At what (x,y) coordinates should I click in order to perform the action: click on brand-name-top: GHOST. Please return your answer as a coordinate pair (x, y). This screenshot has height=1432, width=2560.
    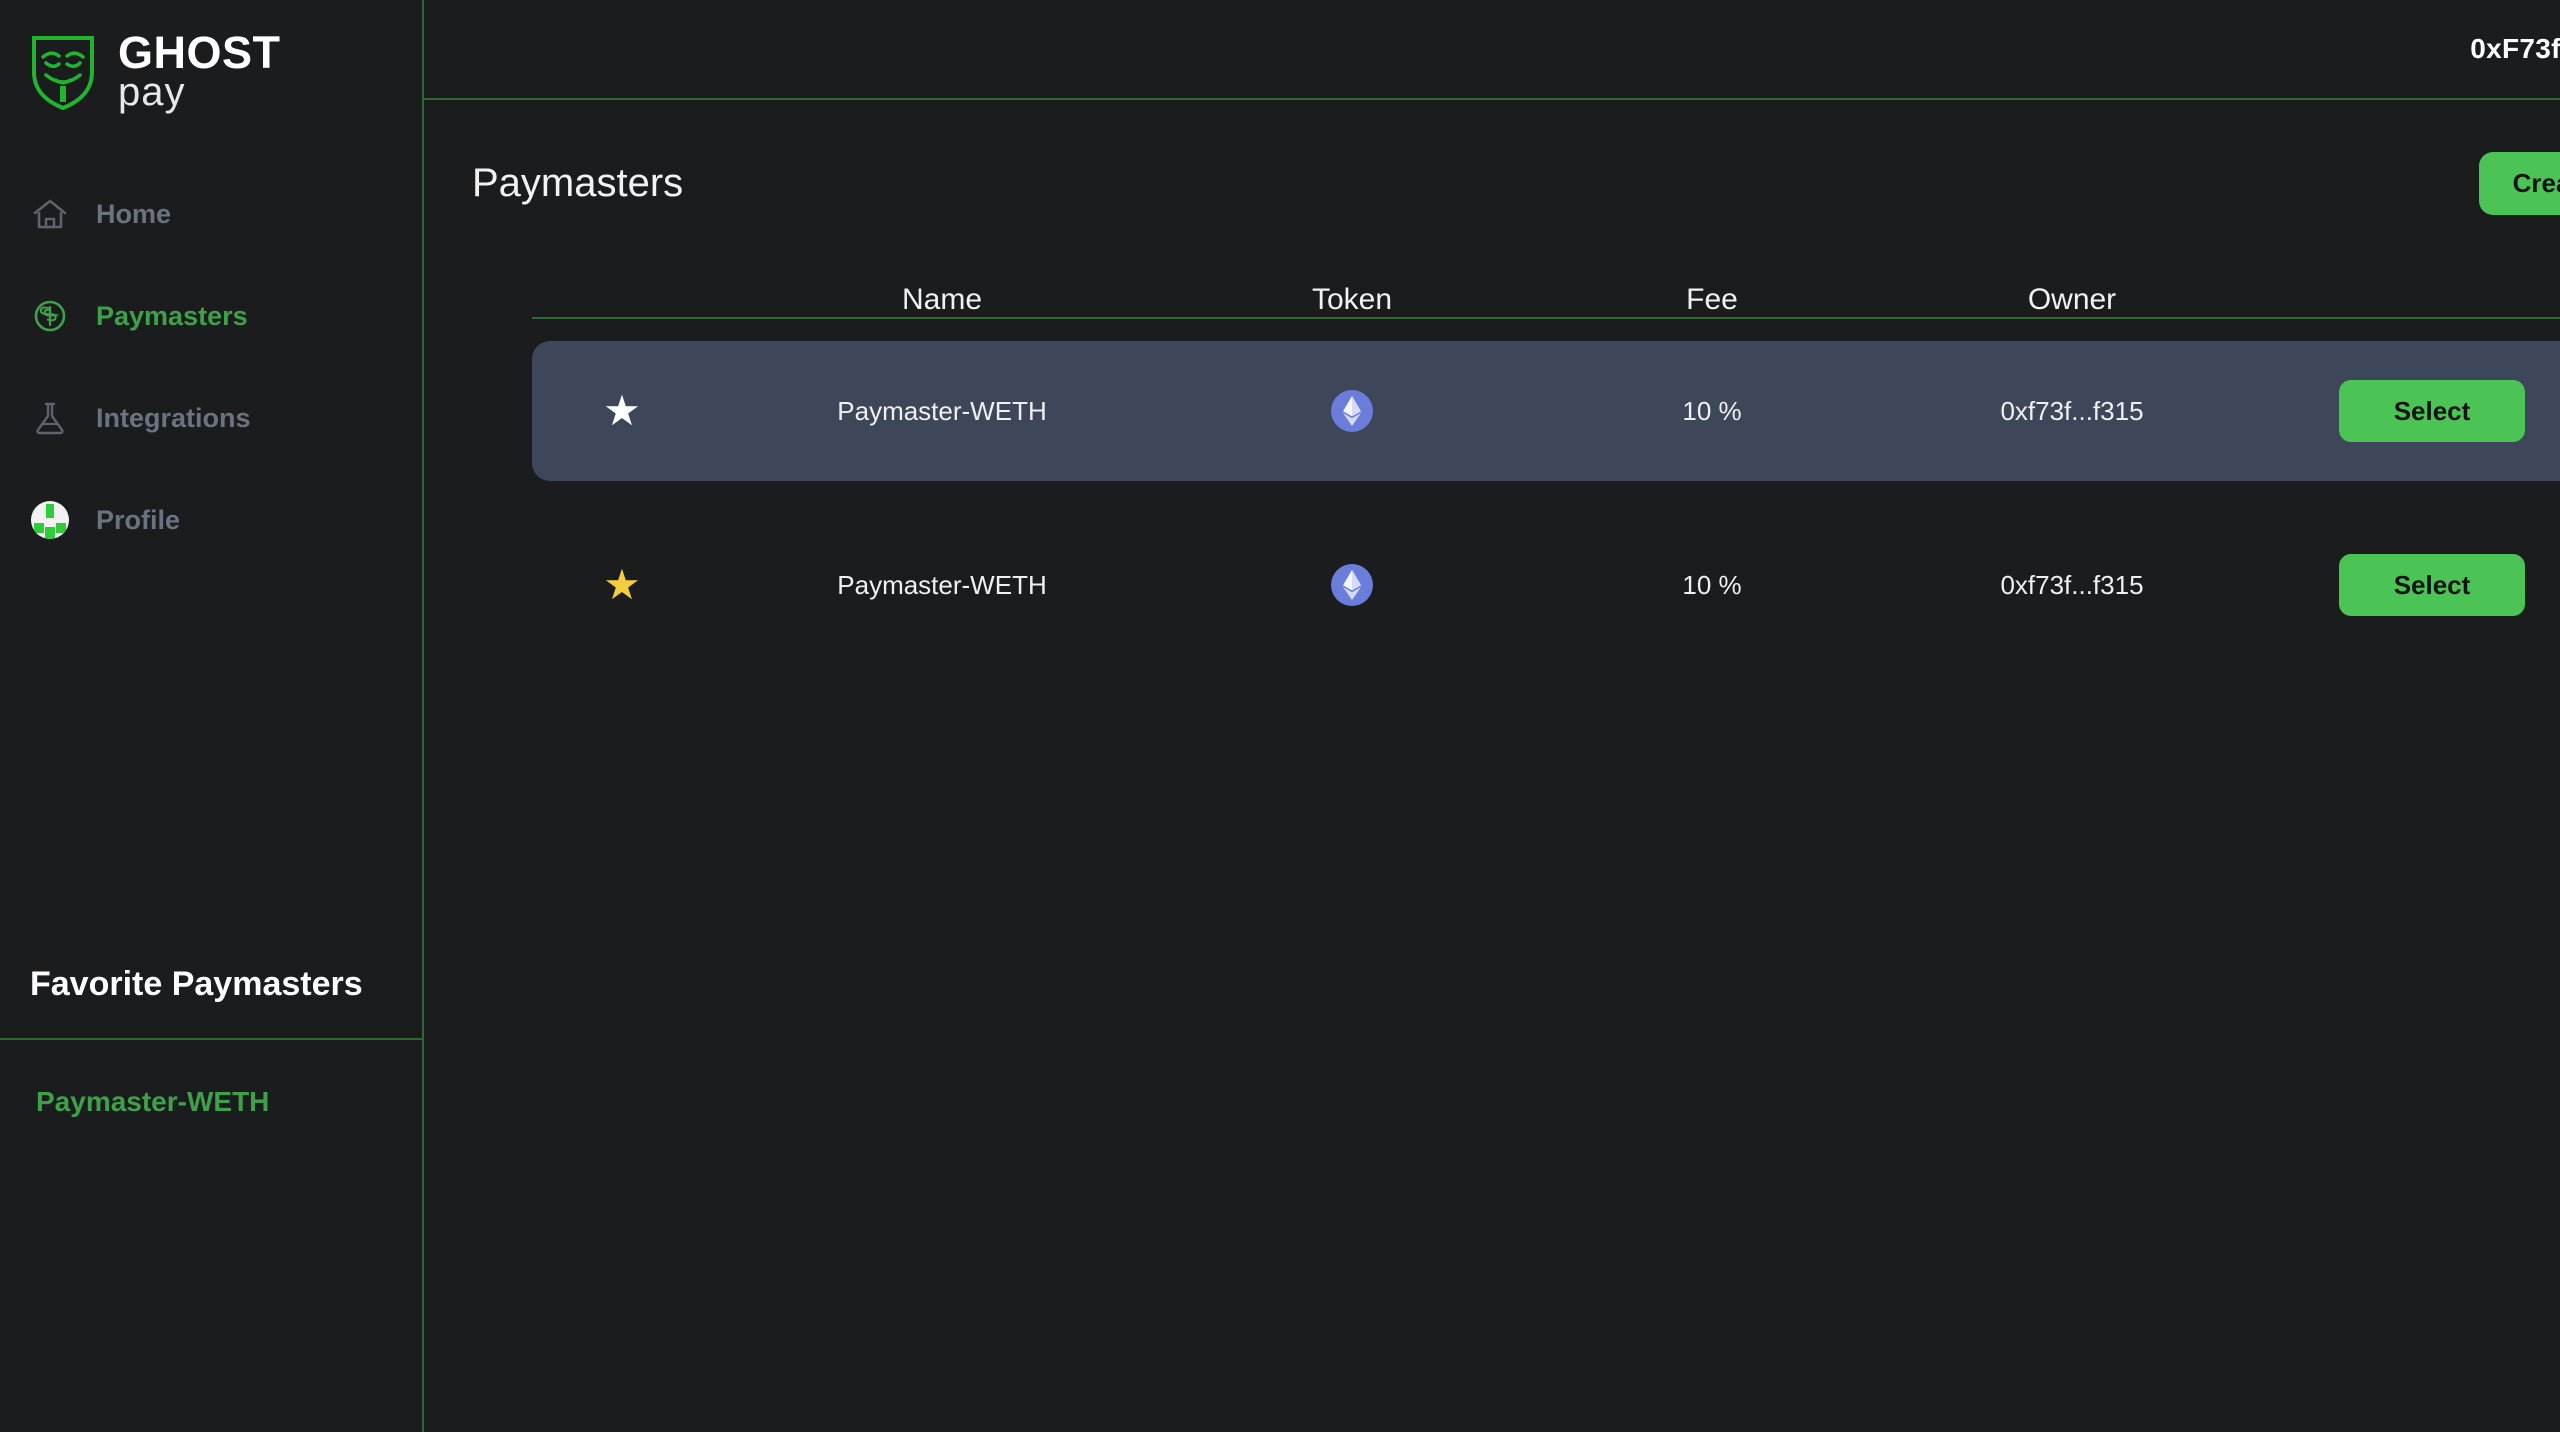
    Looking at the image, I should click on (199, 52).